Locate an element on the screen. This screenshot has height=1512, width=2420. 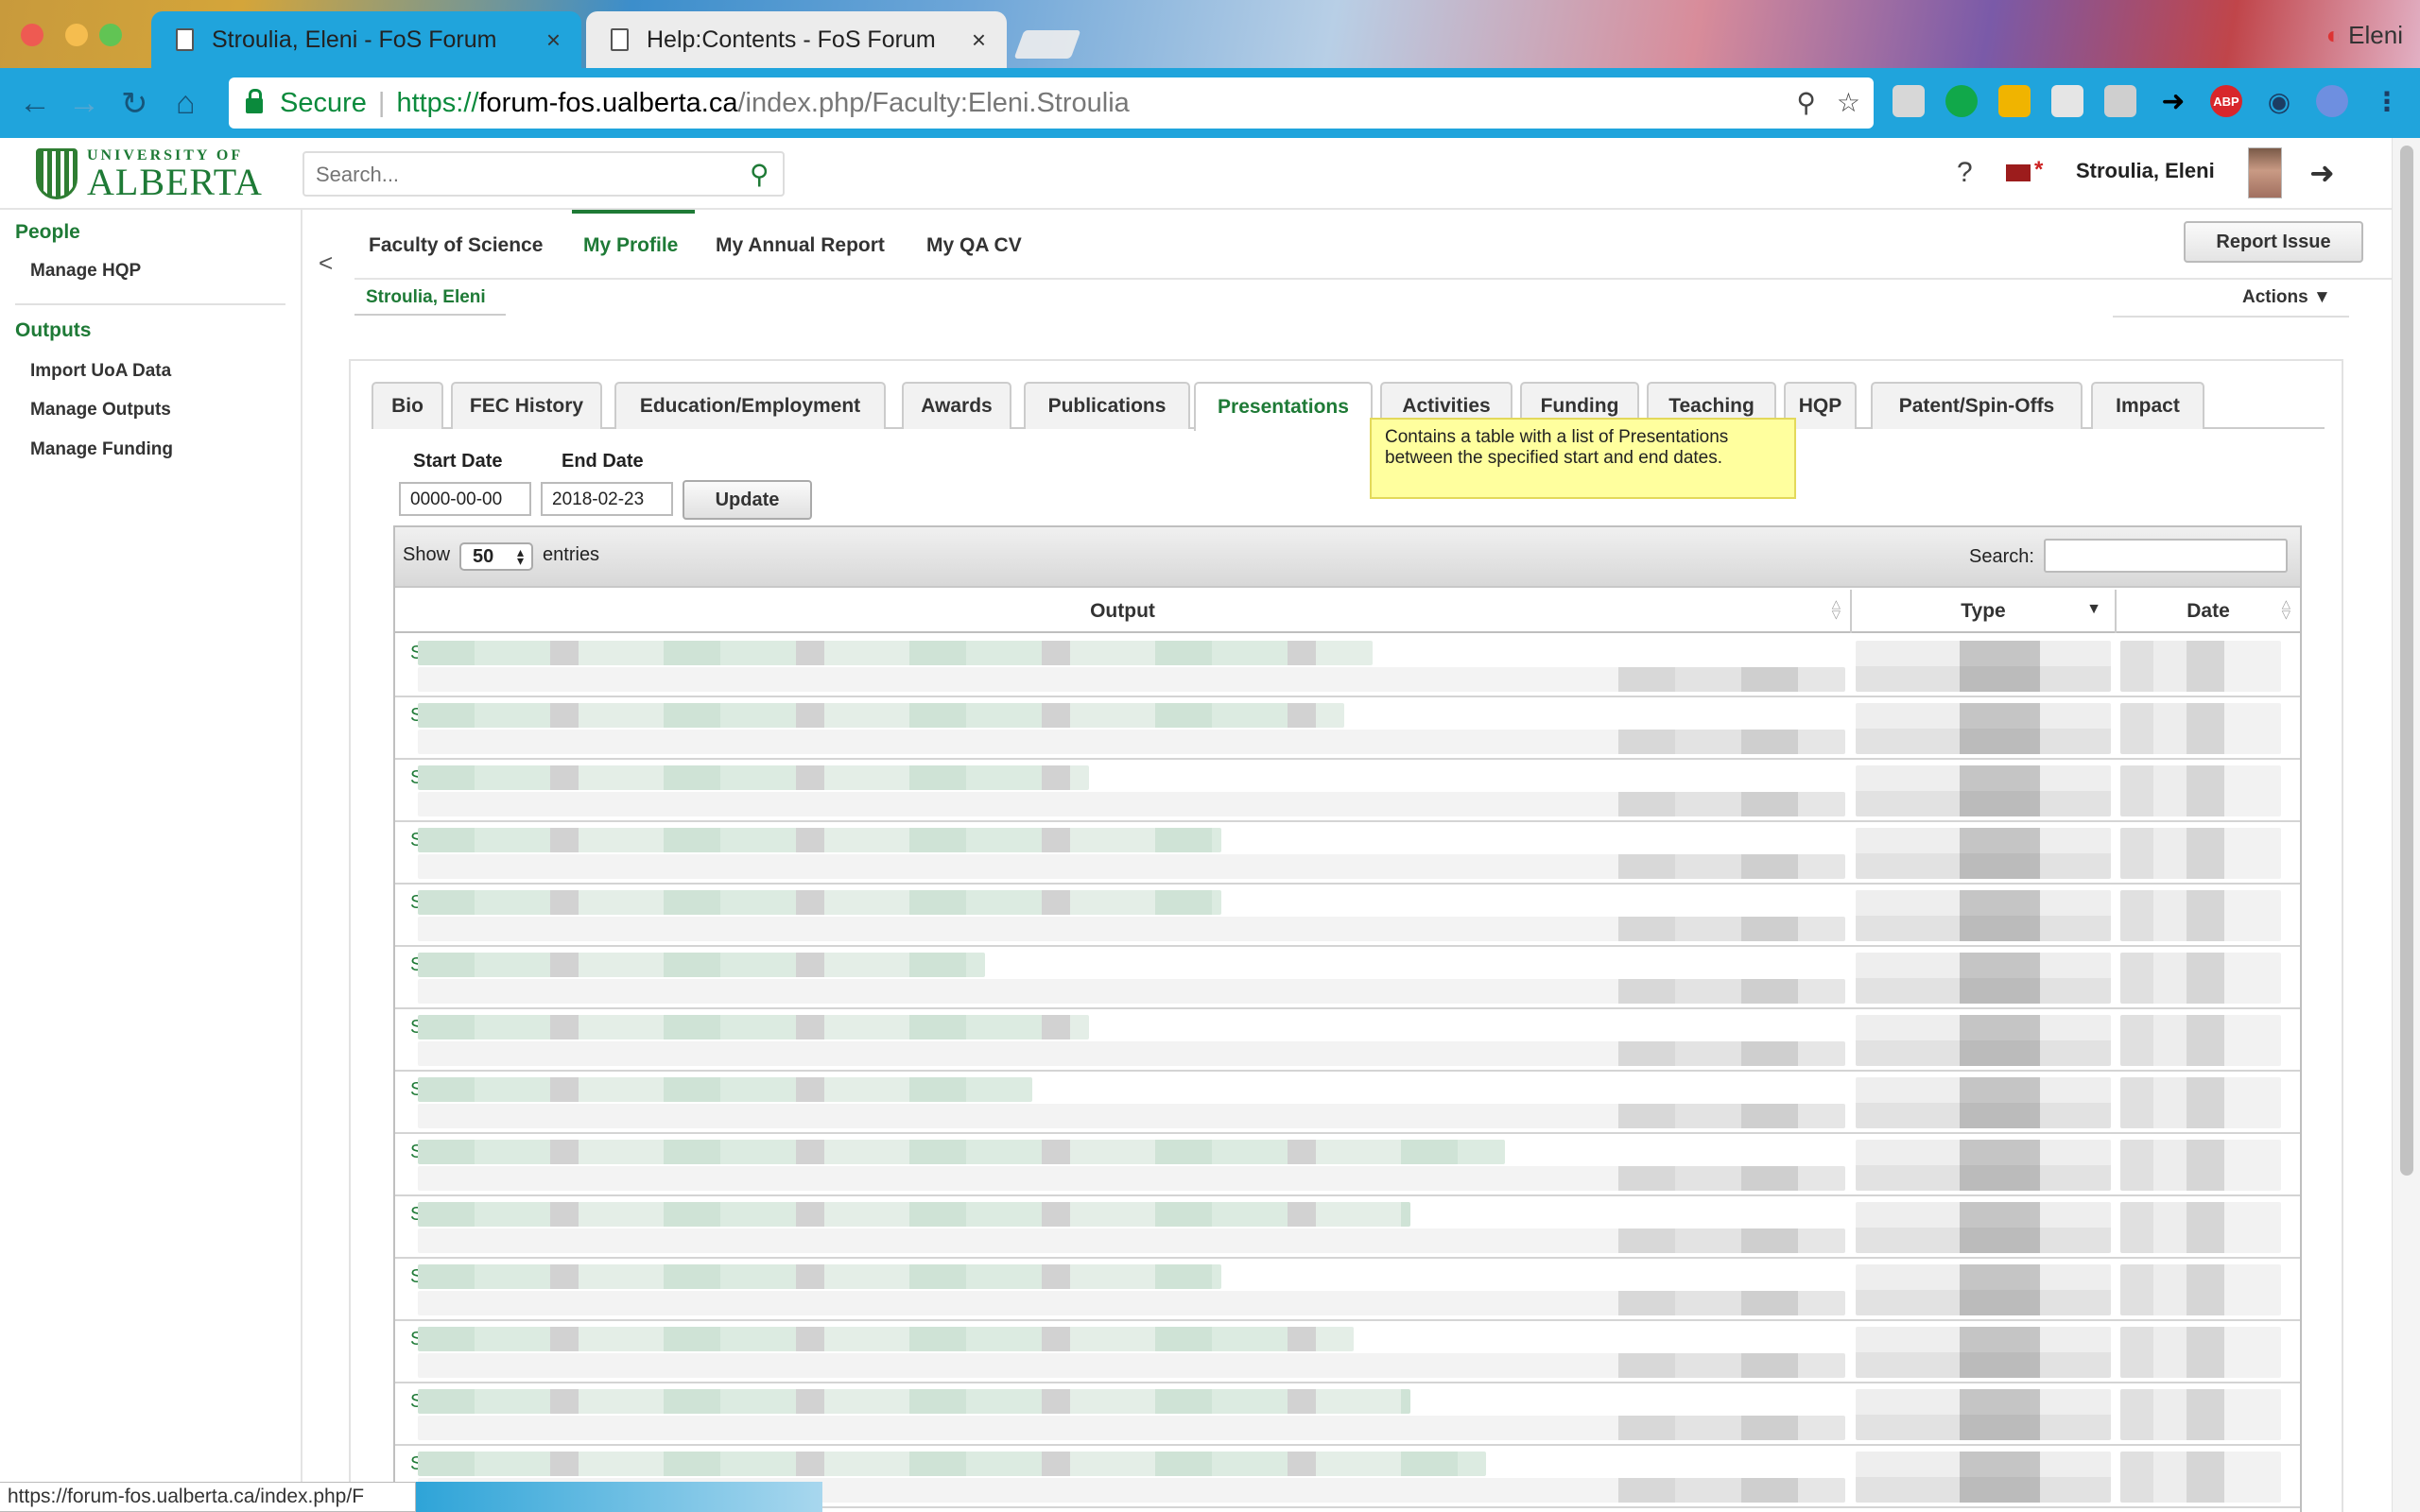
adblock-icon: ABP is located at coordinates (2226, 101).